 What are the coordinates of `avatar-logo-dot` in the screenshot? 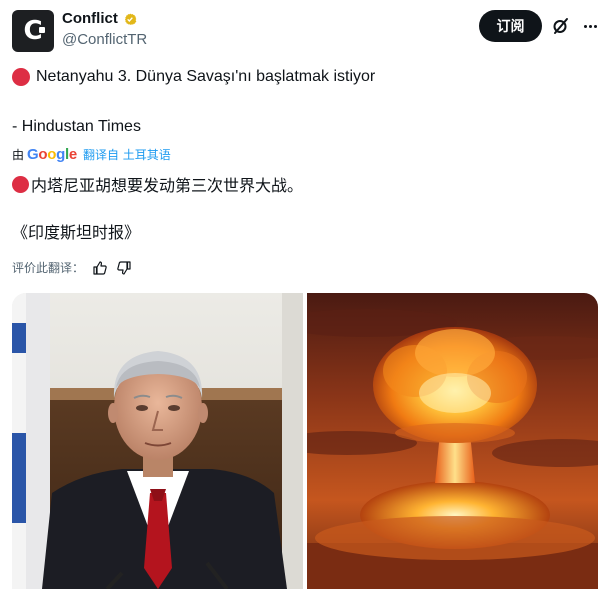 It's located at (42, 30).